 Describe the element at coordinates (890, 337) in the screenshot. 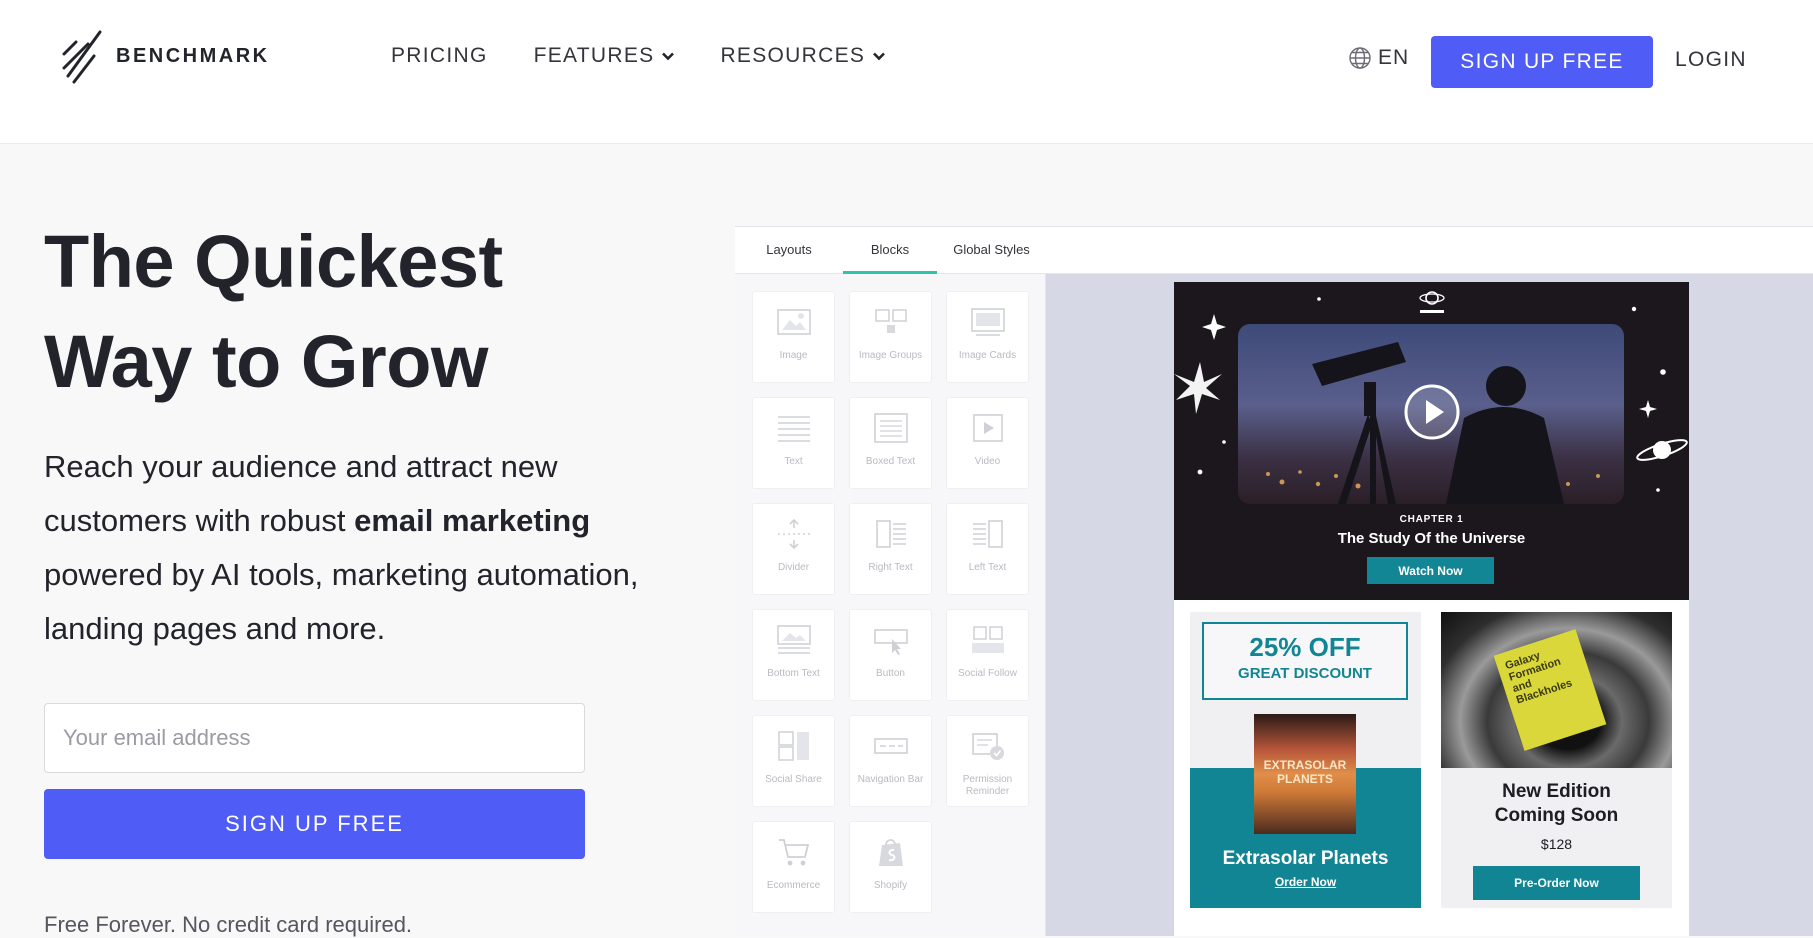

I see `block-image-groups: Image Groups` at that location.